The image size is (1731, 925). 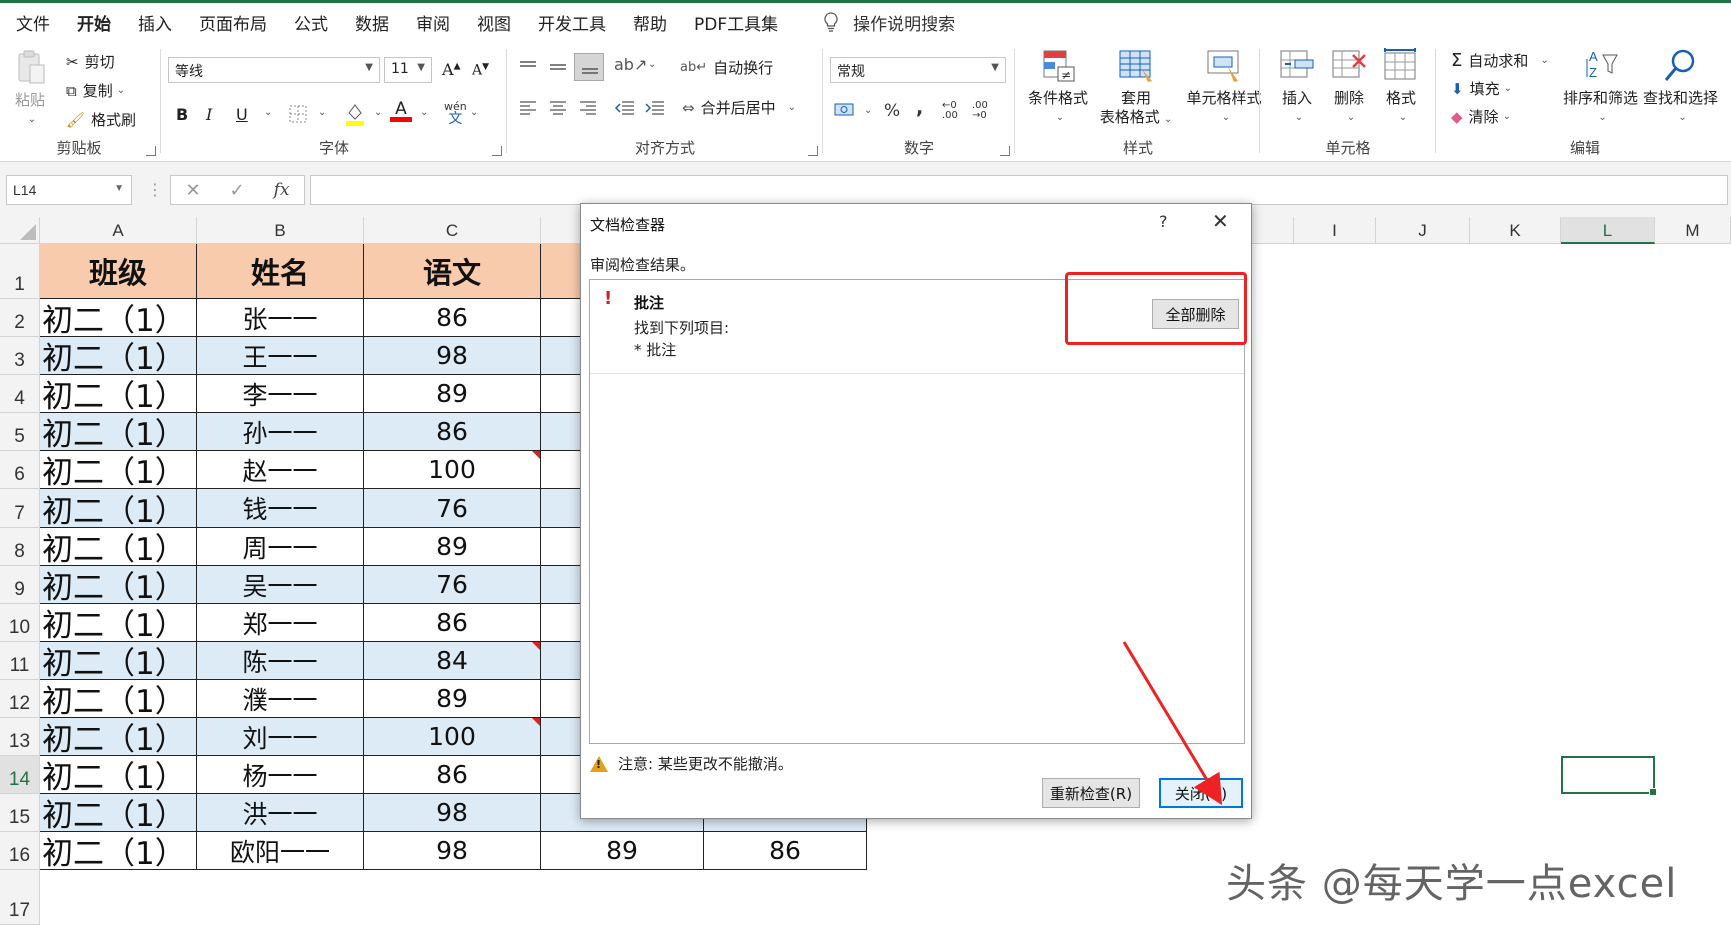 I want to click on cell-c13: 100, so click(x=452, y=737).